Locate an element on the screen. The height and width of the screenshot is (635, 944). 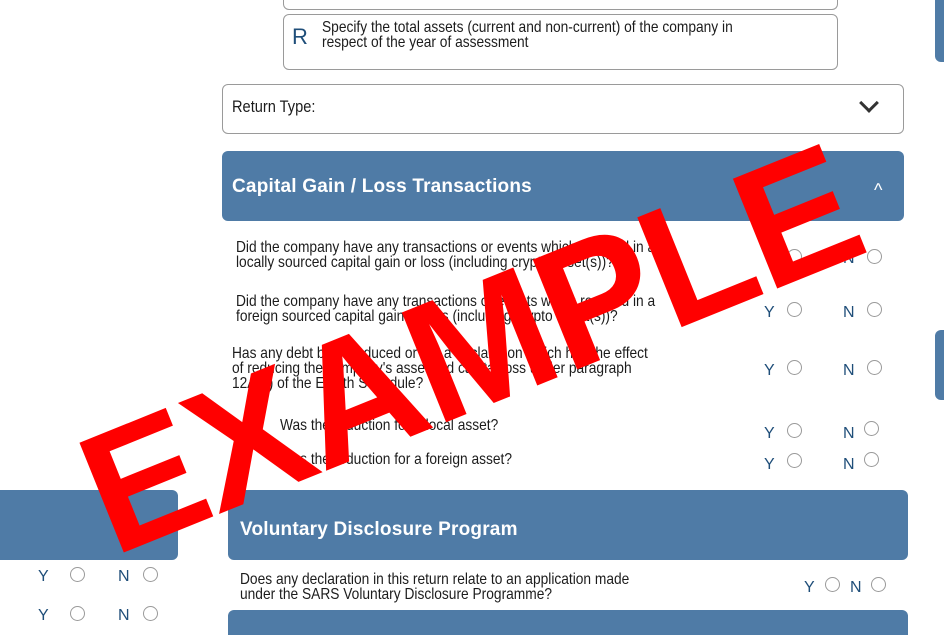
sq2-no-radio is located at coordinates (871, 459).